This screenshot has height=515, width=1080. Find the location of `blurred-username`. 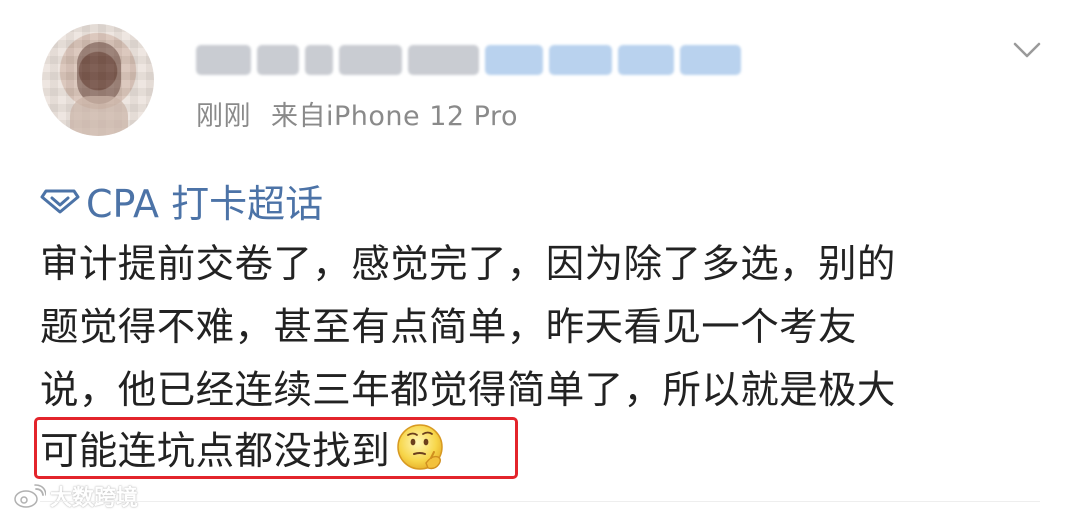

blurred-username is located at coordinates (468, 60).